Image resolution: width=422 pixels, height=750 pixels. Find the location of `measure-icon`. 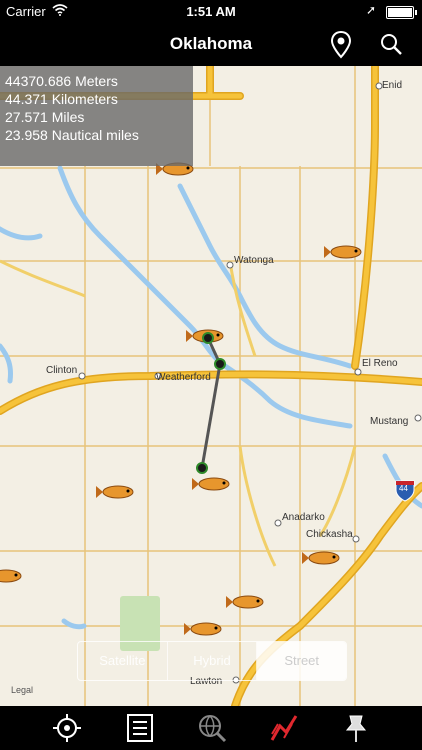

measure-icon is located at coordinates (284, 728).